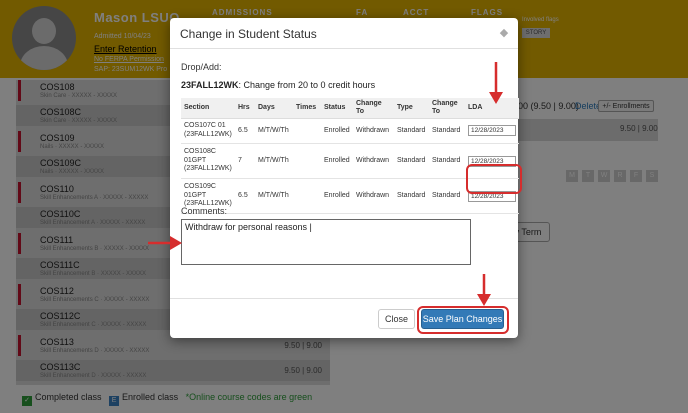  Describe the element at coordinates (344, 318) in the screenshot. I see `modal-footer: Close Save Plan Changes` at that location.